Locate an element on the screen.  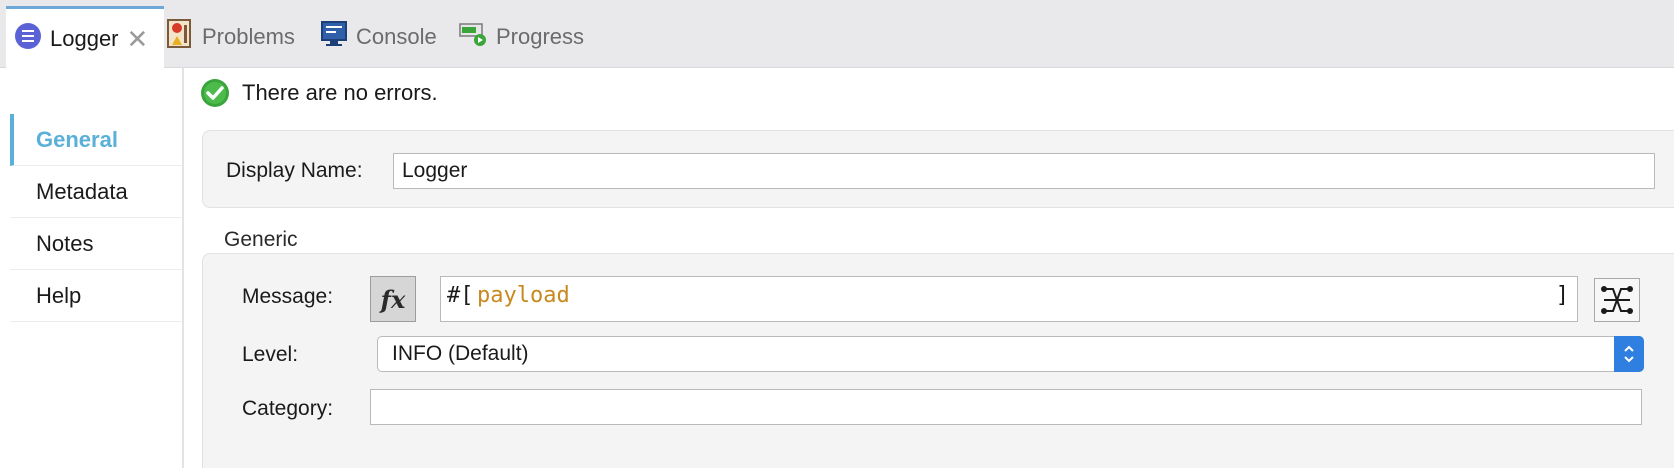
tab-label: Logger is located at coordinates (84, 38).